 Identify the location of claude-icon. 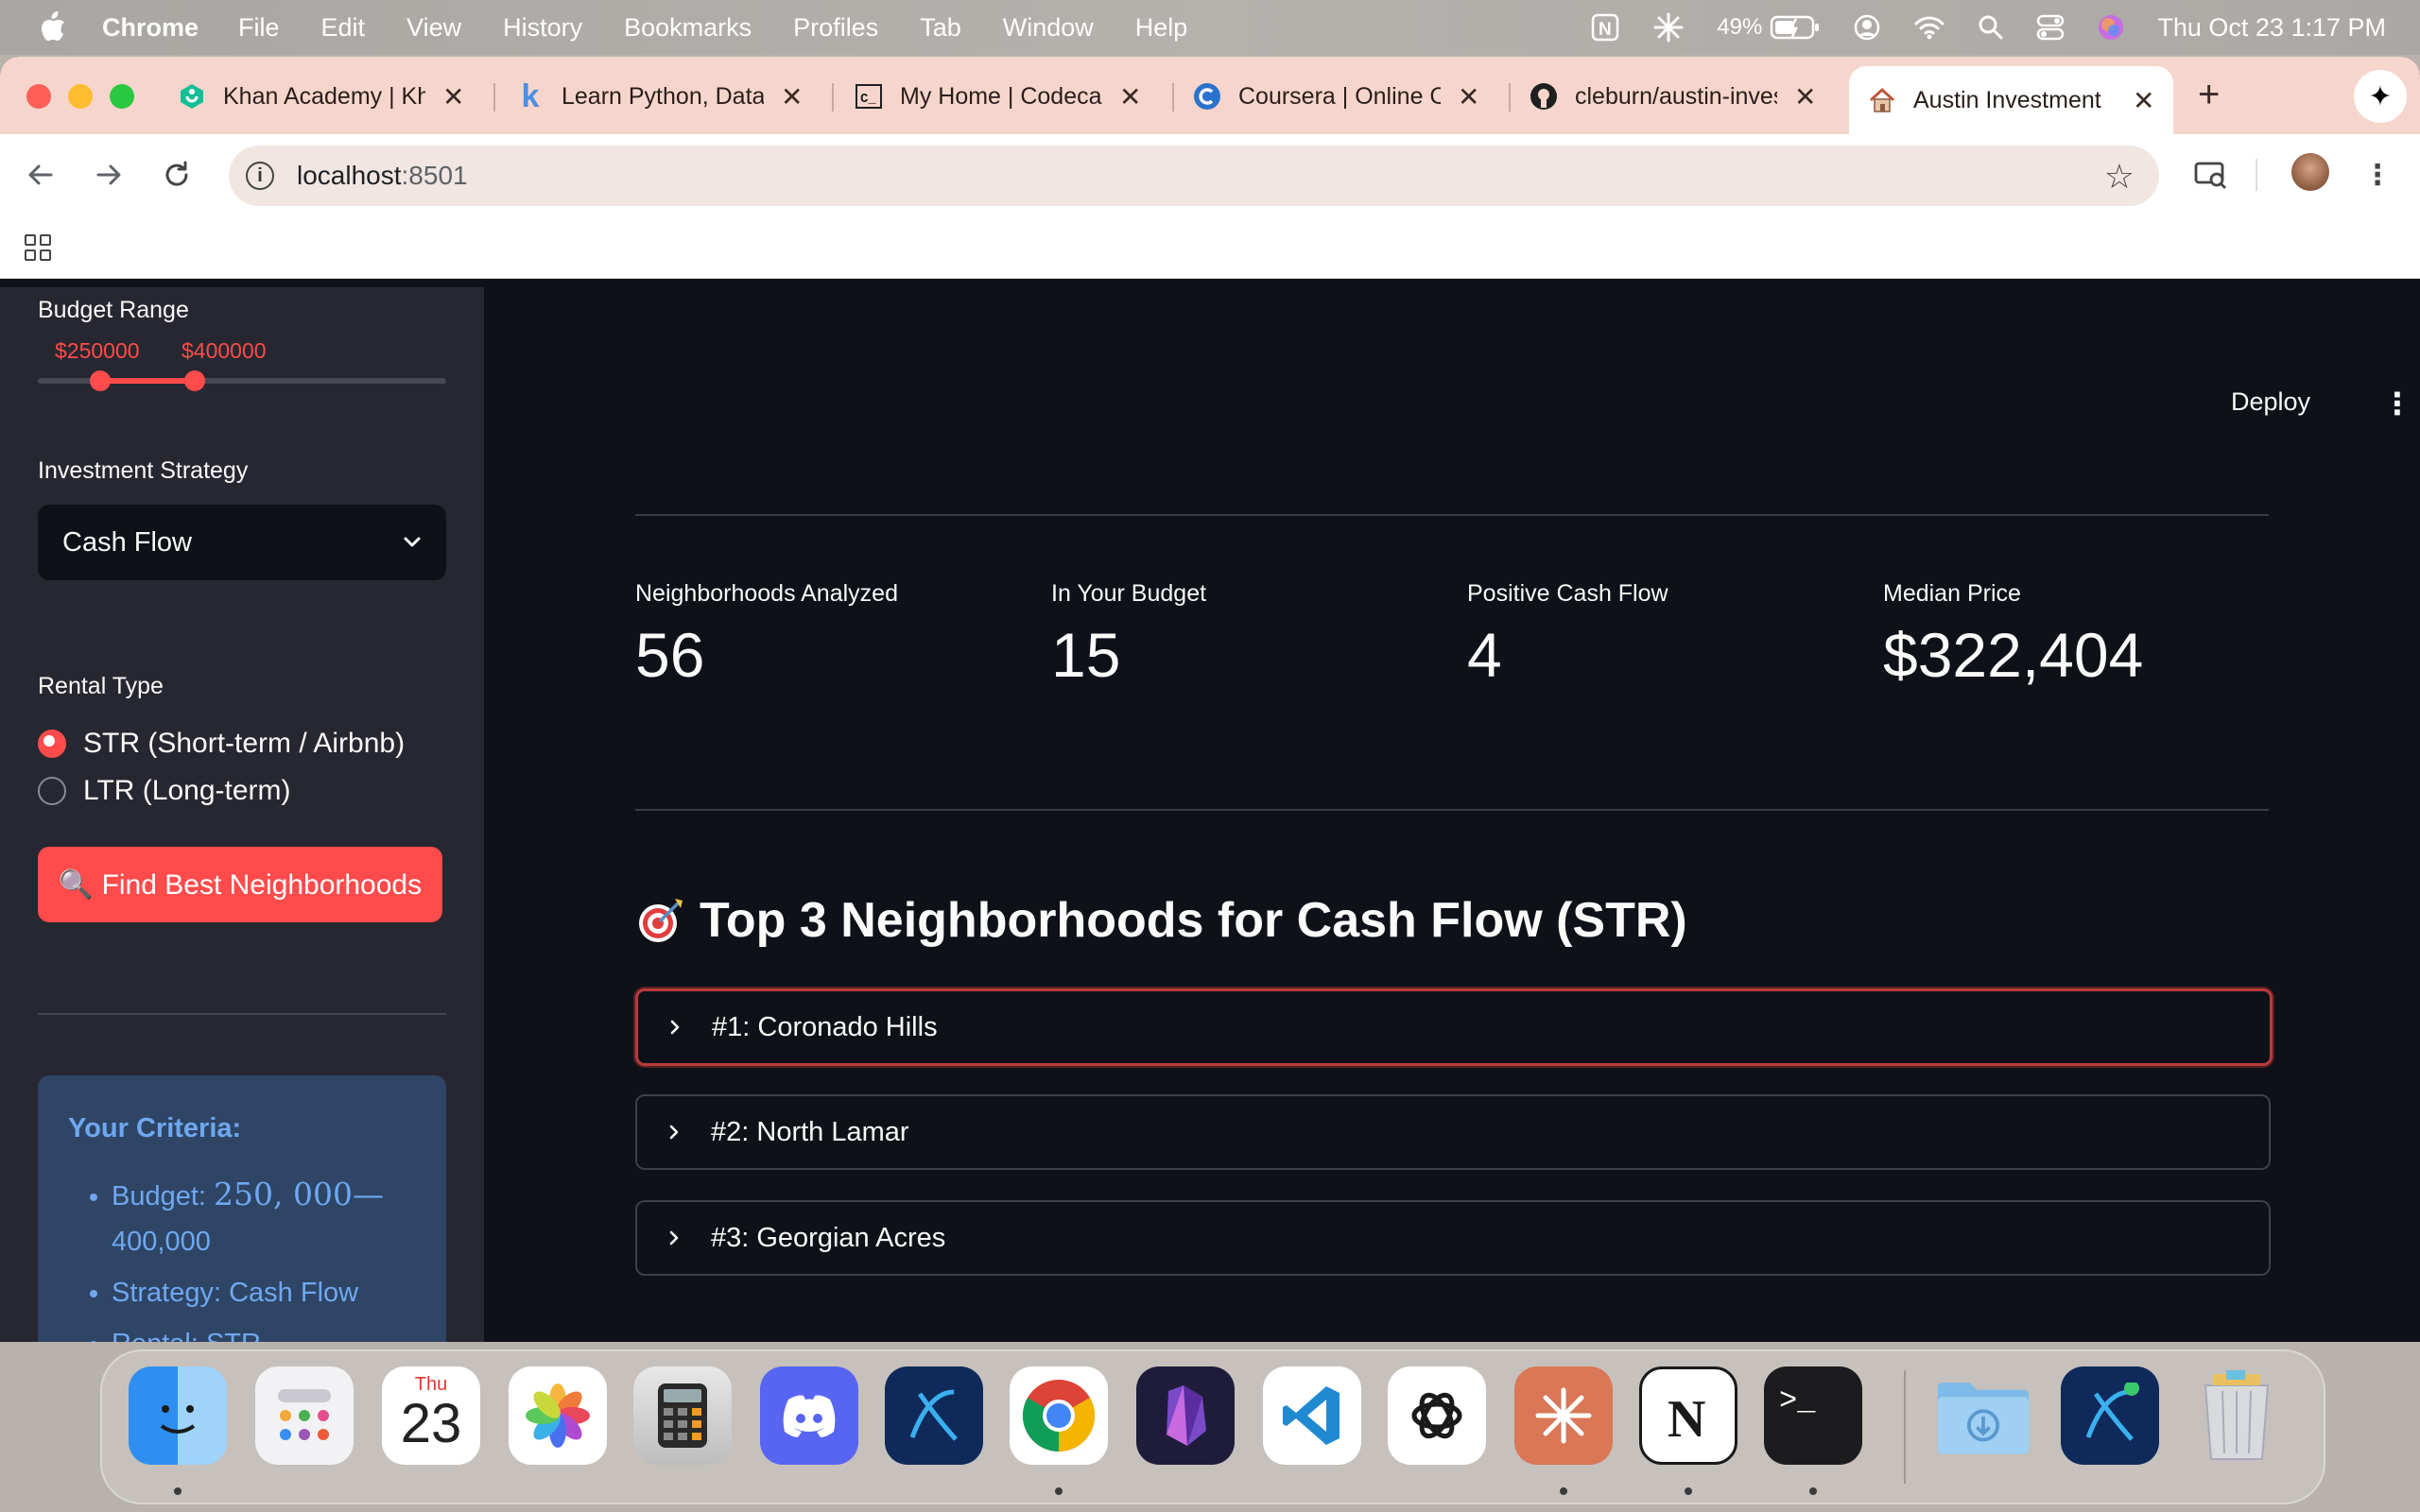
(1563, 1415).